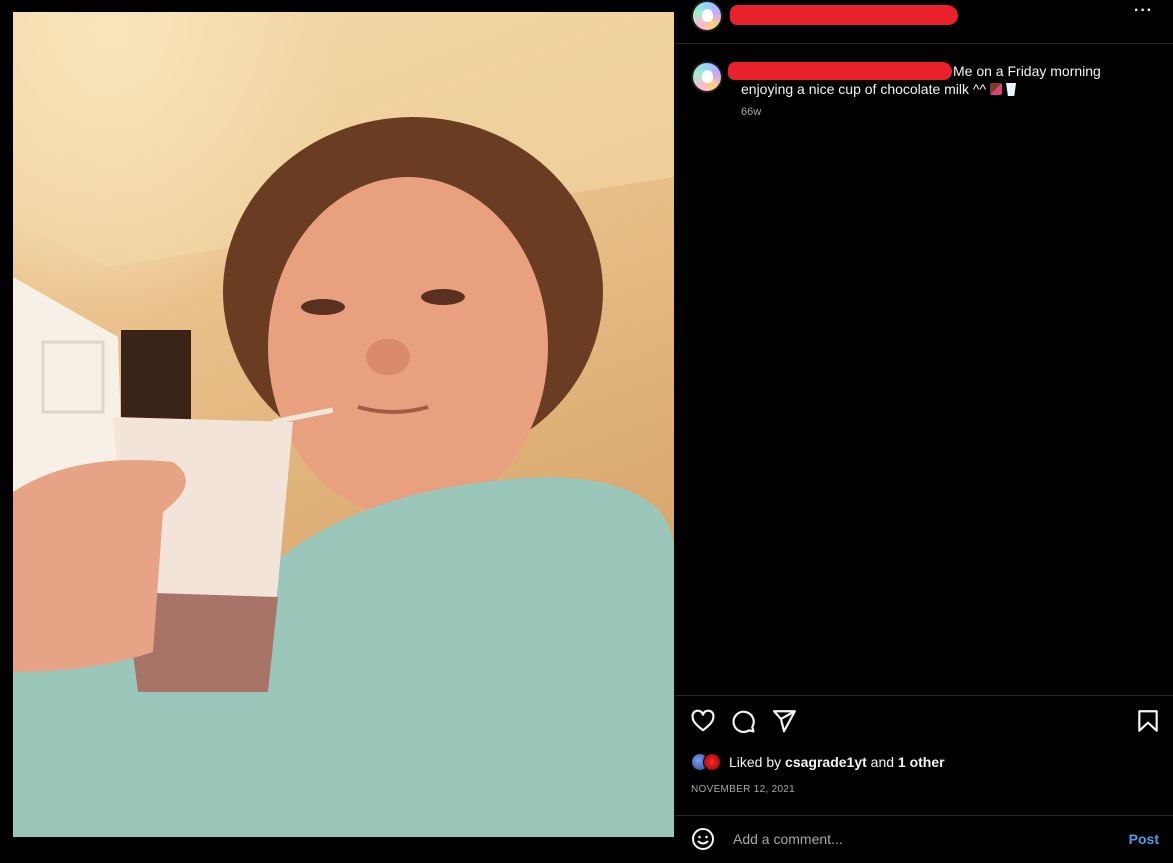 The height and width of the screenshot is (863, 1173). I want to click on post-comment-button: Post, so click(1144, 839).